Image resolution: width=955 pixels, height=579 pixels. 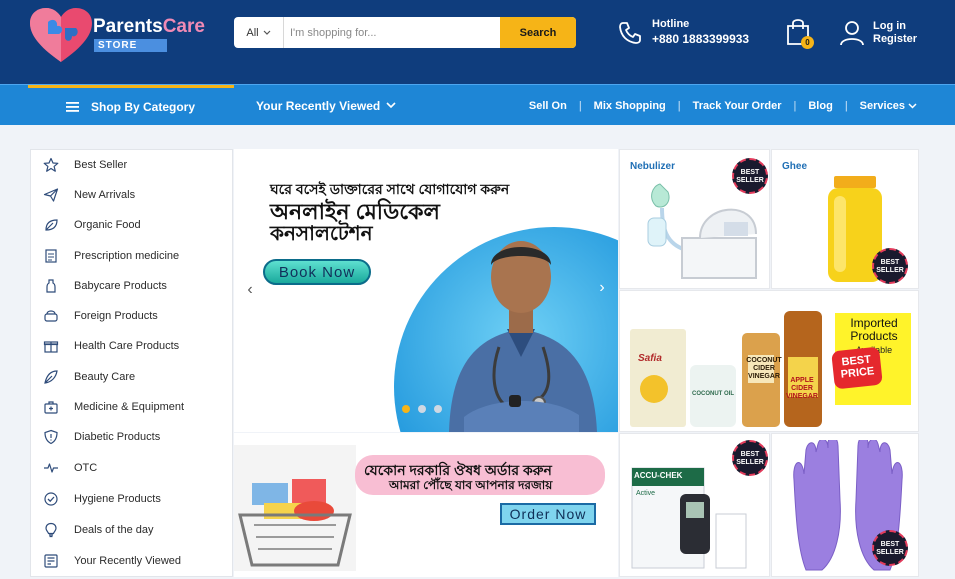 What do you see at coordinates (852, 33) in the screenshot?
I see `user-icon` at bounding box center [852, 33].